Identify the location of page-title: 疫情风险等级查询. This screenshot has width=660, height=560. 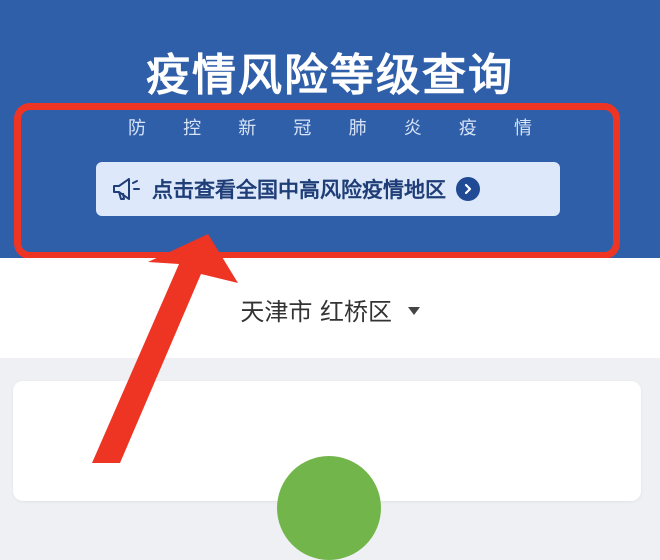
(330, 75).